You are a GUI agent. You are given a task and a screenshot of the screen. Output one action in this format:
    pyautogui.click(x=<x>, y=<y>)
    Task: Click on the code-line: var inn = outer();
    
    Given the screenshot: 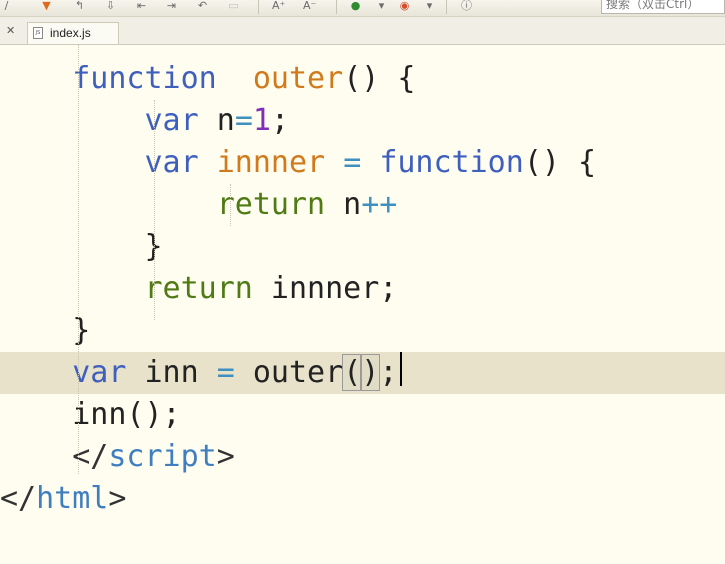 What is the action you would take?
    pyautogui.click(x=362, y=373)
    